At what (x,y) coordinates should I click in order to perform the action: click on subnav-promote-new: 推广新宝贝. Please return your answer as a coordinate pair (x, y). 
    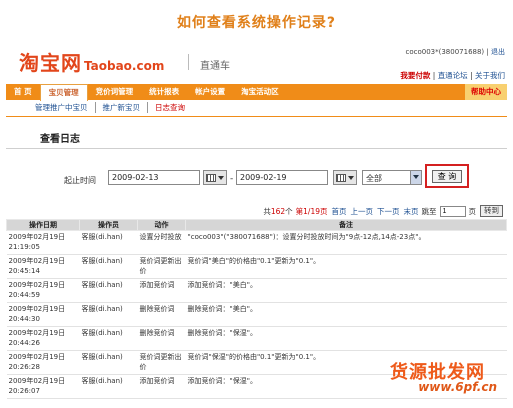
    Looking at the image, I should click on (122, 107).